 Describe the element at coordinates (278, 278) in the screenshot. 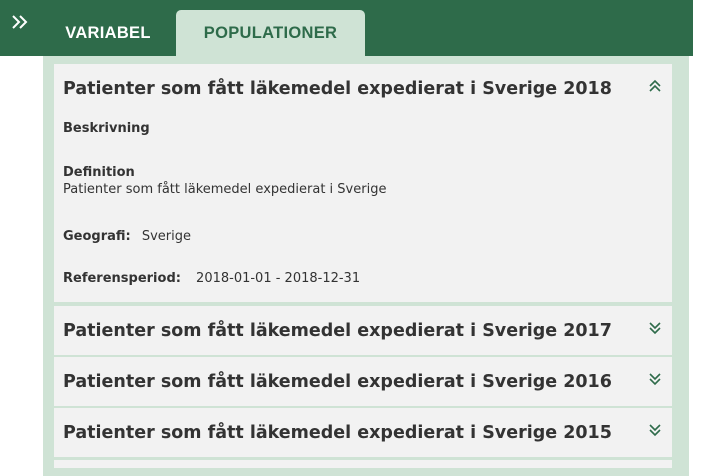

I see `referensperiod-value: 2018-01-01 - 2018-12-31` at that location.